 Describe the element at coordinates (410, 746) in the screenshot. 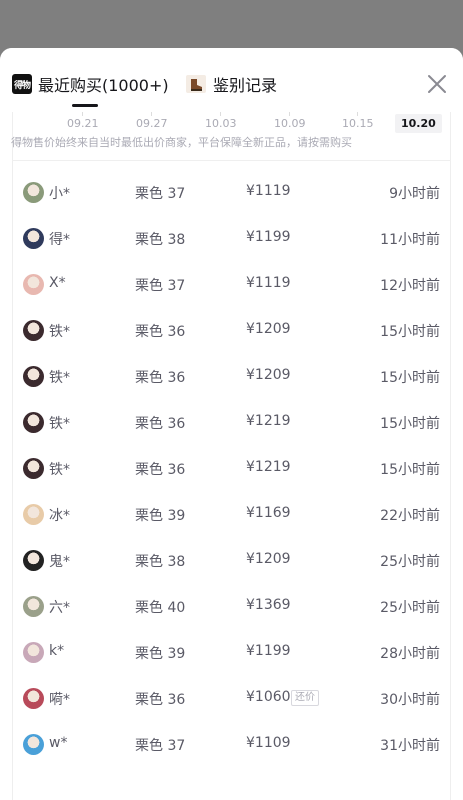

I see `purchase-time: 31小时前` at that location.